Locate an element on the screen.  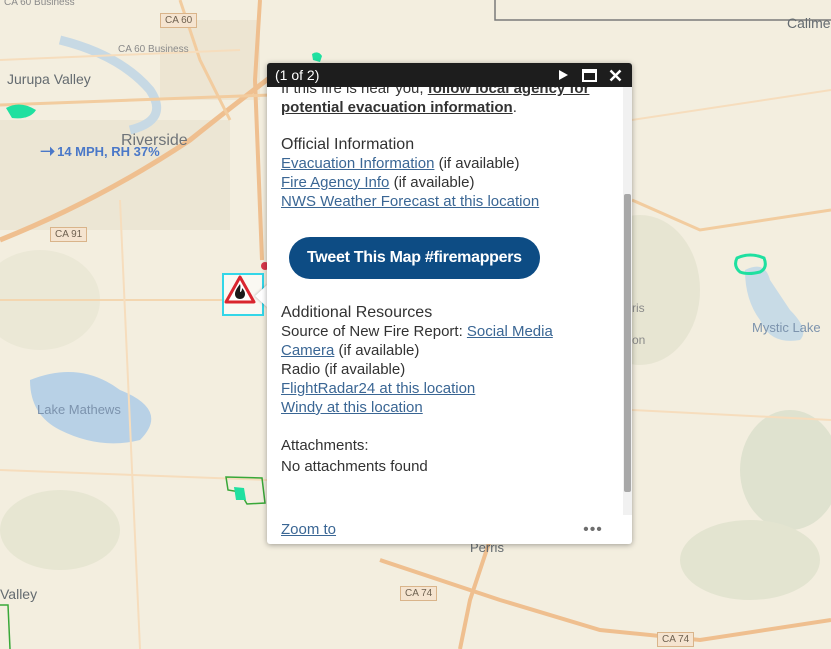
popup-scrollbar-thumb is located at coordinates (627, 343).